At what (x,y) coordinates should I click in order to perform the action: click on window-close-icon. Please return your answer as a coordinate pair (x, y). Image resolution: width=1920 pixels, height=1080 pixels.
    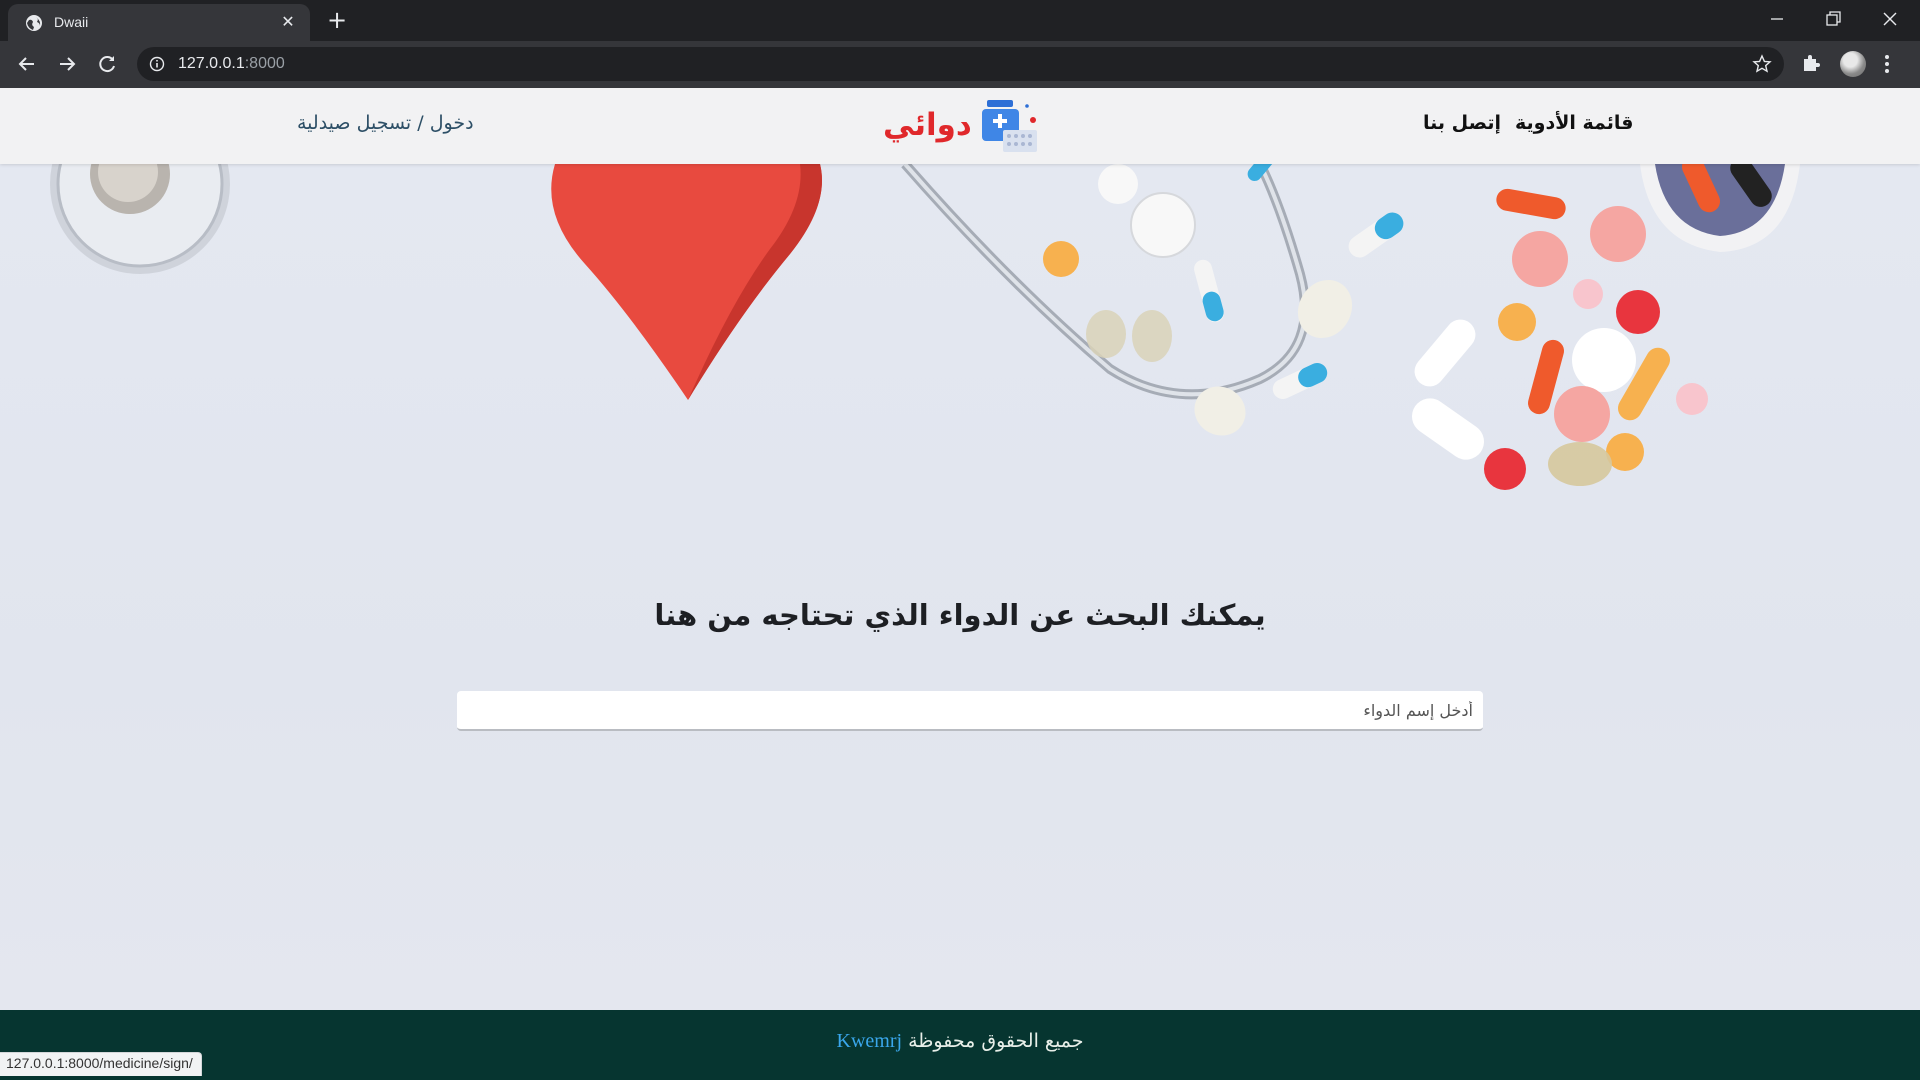
    Looking at the image, I should click on (1890, 19).